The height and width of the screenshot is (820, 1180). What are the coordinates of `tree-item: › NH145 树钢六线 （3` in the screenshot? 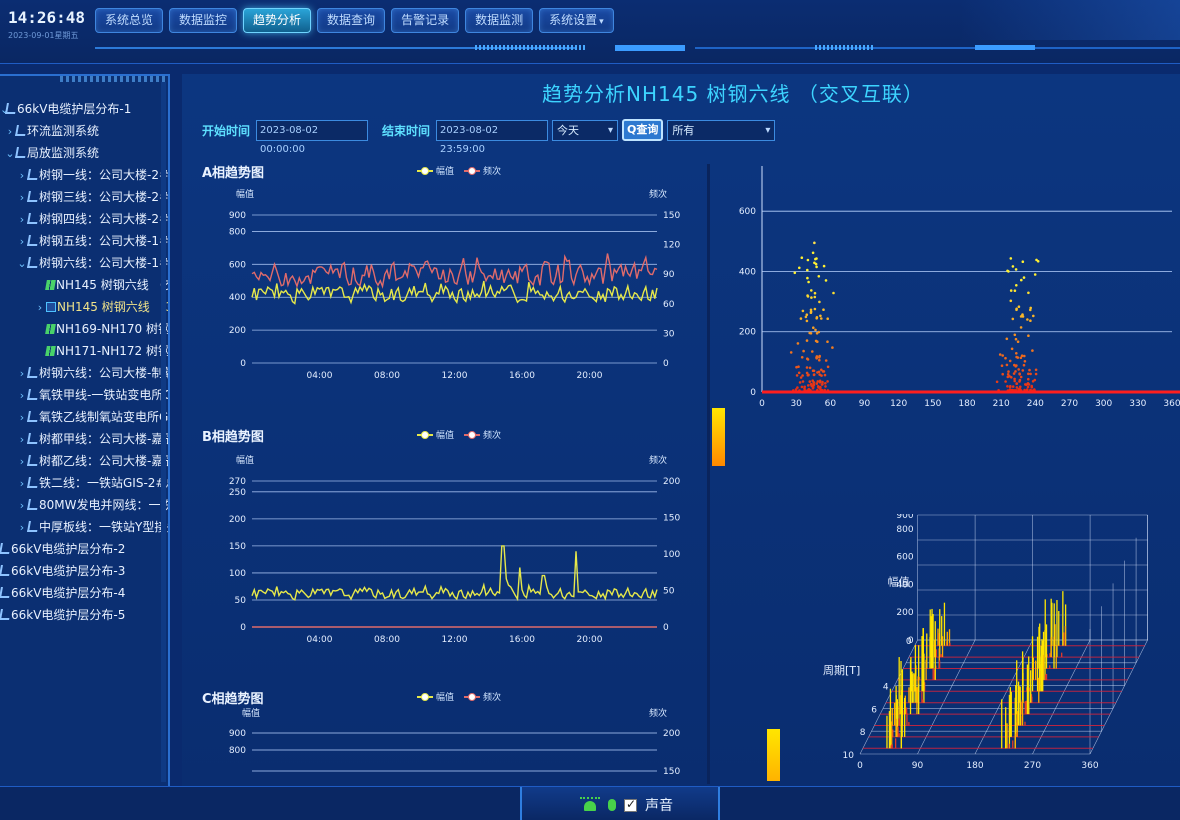 It's located at (84, 307).